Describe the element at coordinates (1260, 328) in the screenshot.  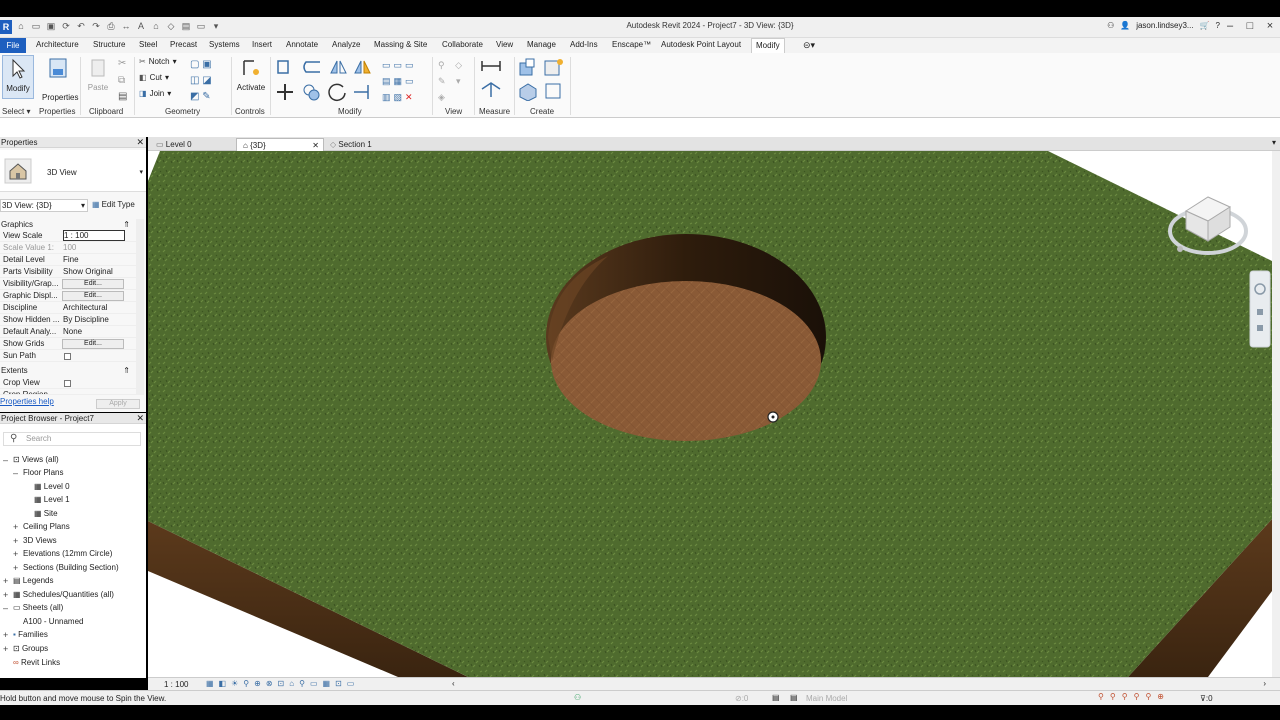
I see `zoom-icon` at that location.